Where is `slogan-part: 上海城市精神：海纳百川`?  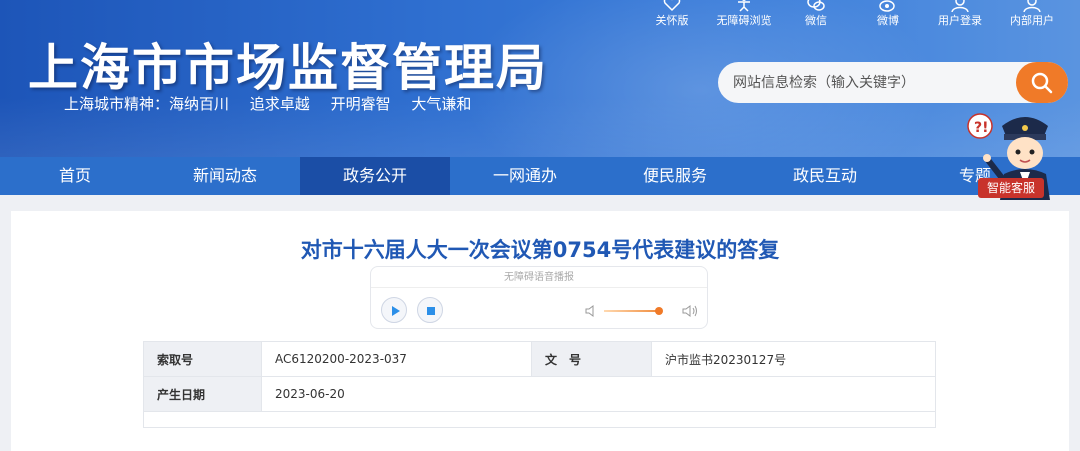
slogan-part: 上海城市精神：海纳百川 is located at coordinates (147, 104).